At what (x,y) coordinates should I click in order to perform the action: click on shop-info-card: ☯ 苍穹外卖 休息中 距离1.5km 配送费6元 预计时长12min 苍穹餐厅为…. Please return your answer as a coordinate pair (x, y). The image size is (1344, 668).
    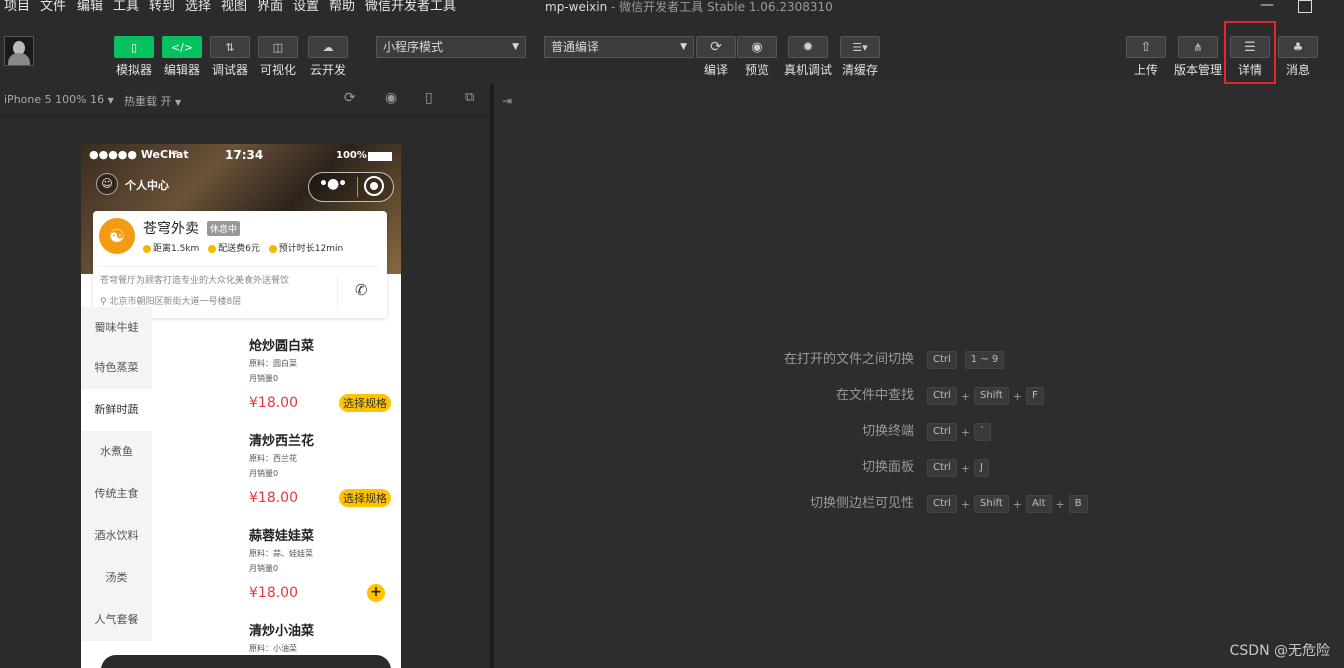
    Looking at the image, I should click on (240, 264).